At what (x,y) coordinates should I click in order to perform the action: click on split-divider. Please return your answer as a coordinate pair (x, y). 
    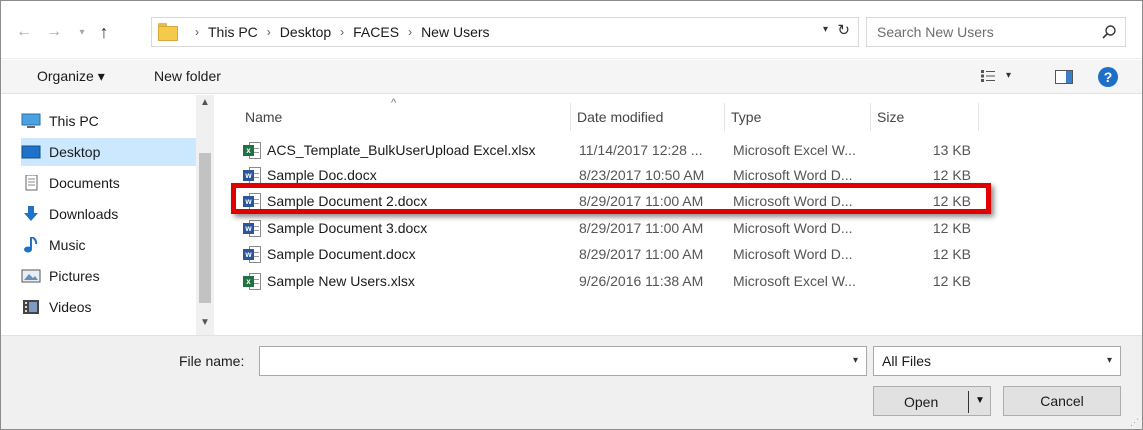
    Looking at the image, I should click on (968, 402).